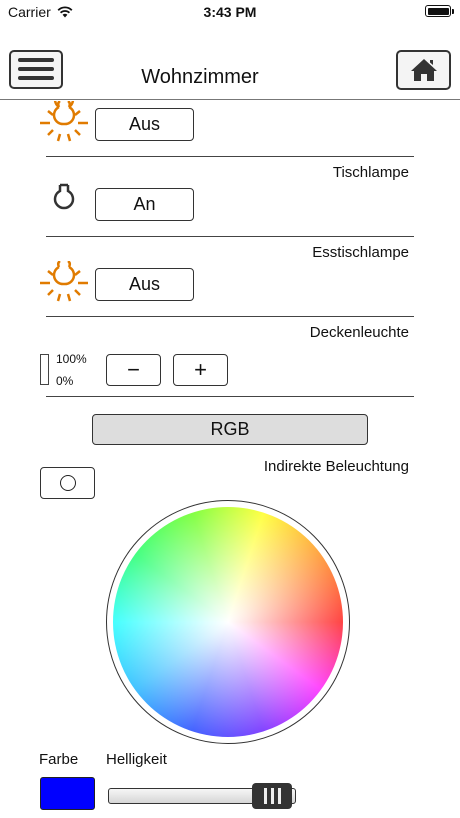 The image size is (460, 818). What do you see at coordinates (36, 60) in the screenshot?
I see `hamburger-icon` at bounding box center [36, 60].